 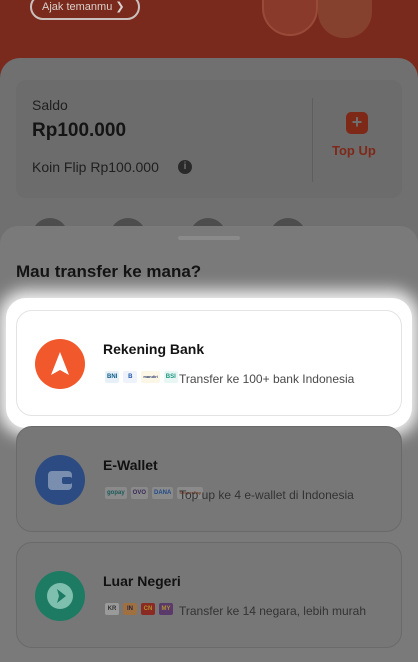 What do you see at coordinates (130, 465) in the screenshot?
I see `option-title: E-Wallet` at bounding box center [130, 465].